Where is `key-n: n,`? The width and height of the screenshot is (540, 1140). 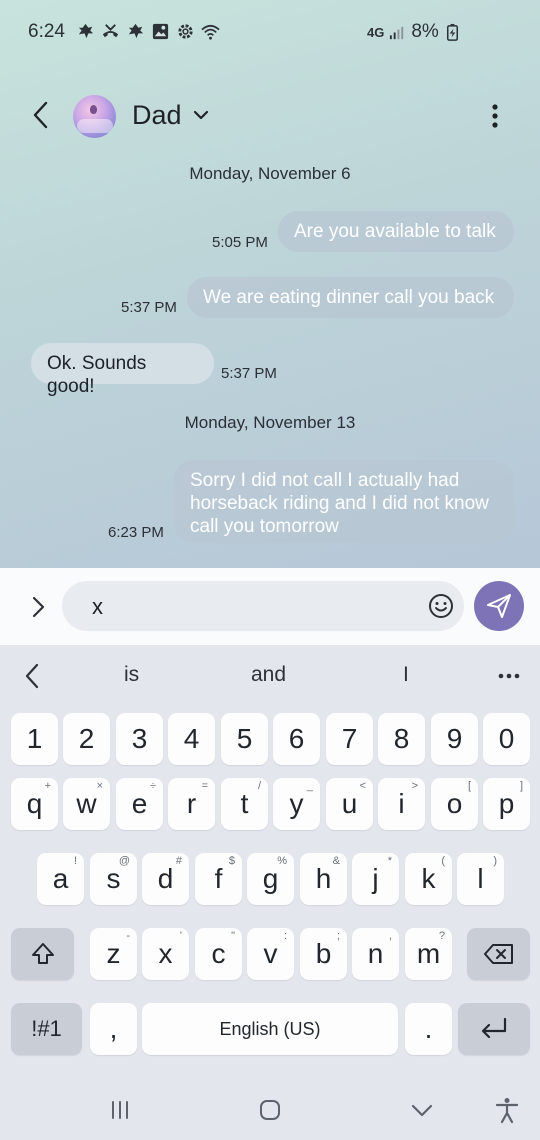 key-n: n, is located at coordinates (375, 954).